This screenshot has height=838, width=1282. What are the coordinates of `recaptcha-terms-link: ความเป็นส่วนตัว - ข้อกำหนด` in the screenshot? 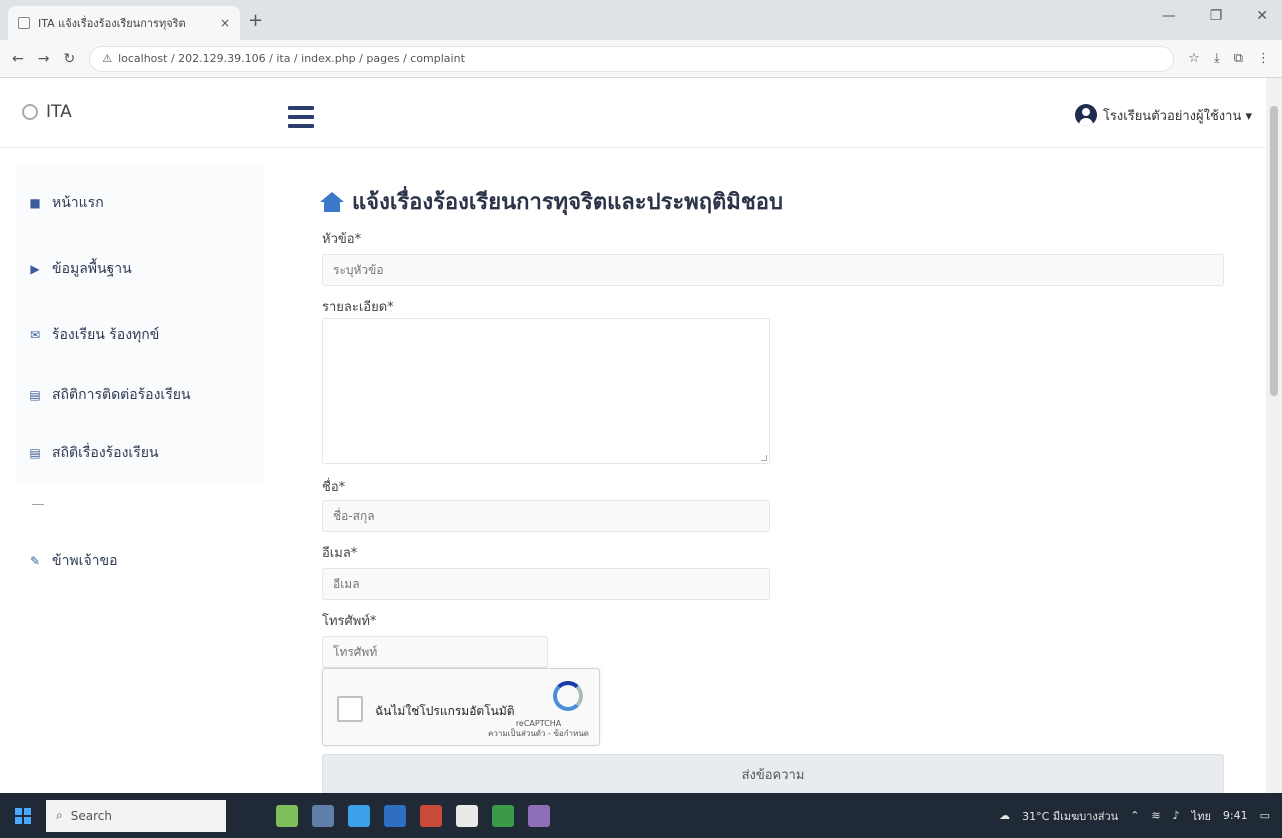 It's located at (538, 734).